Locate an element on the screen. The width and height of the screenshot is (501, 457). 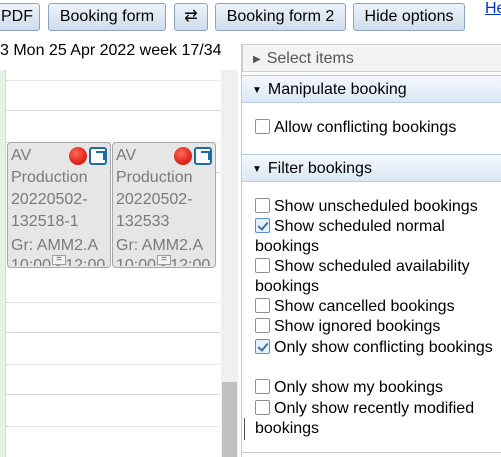
hide-options-button: Hide options is located at coordinates (409, 17).